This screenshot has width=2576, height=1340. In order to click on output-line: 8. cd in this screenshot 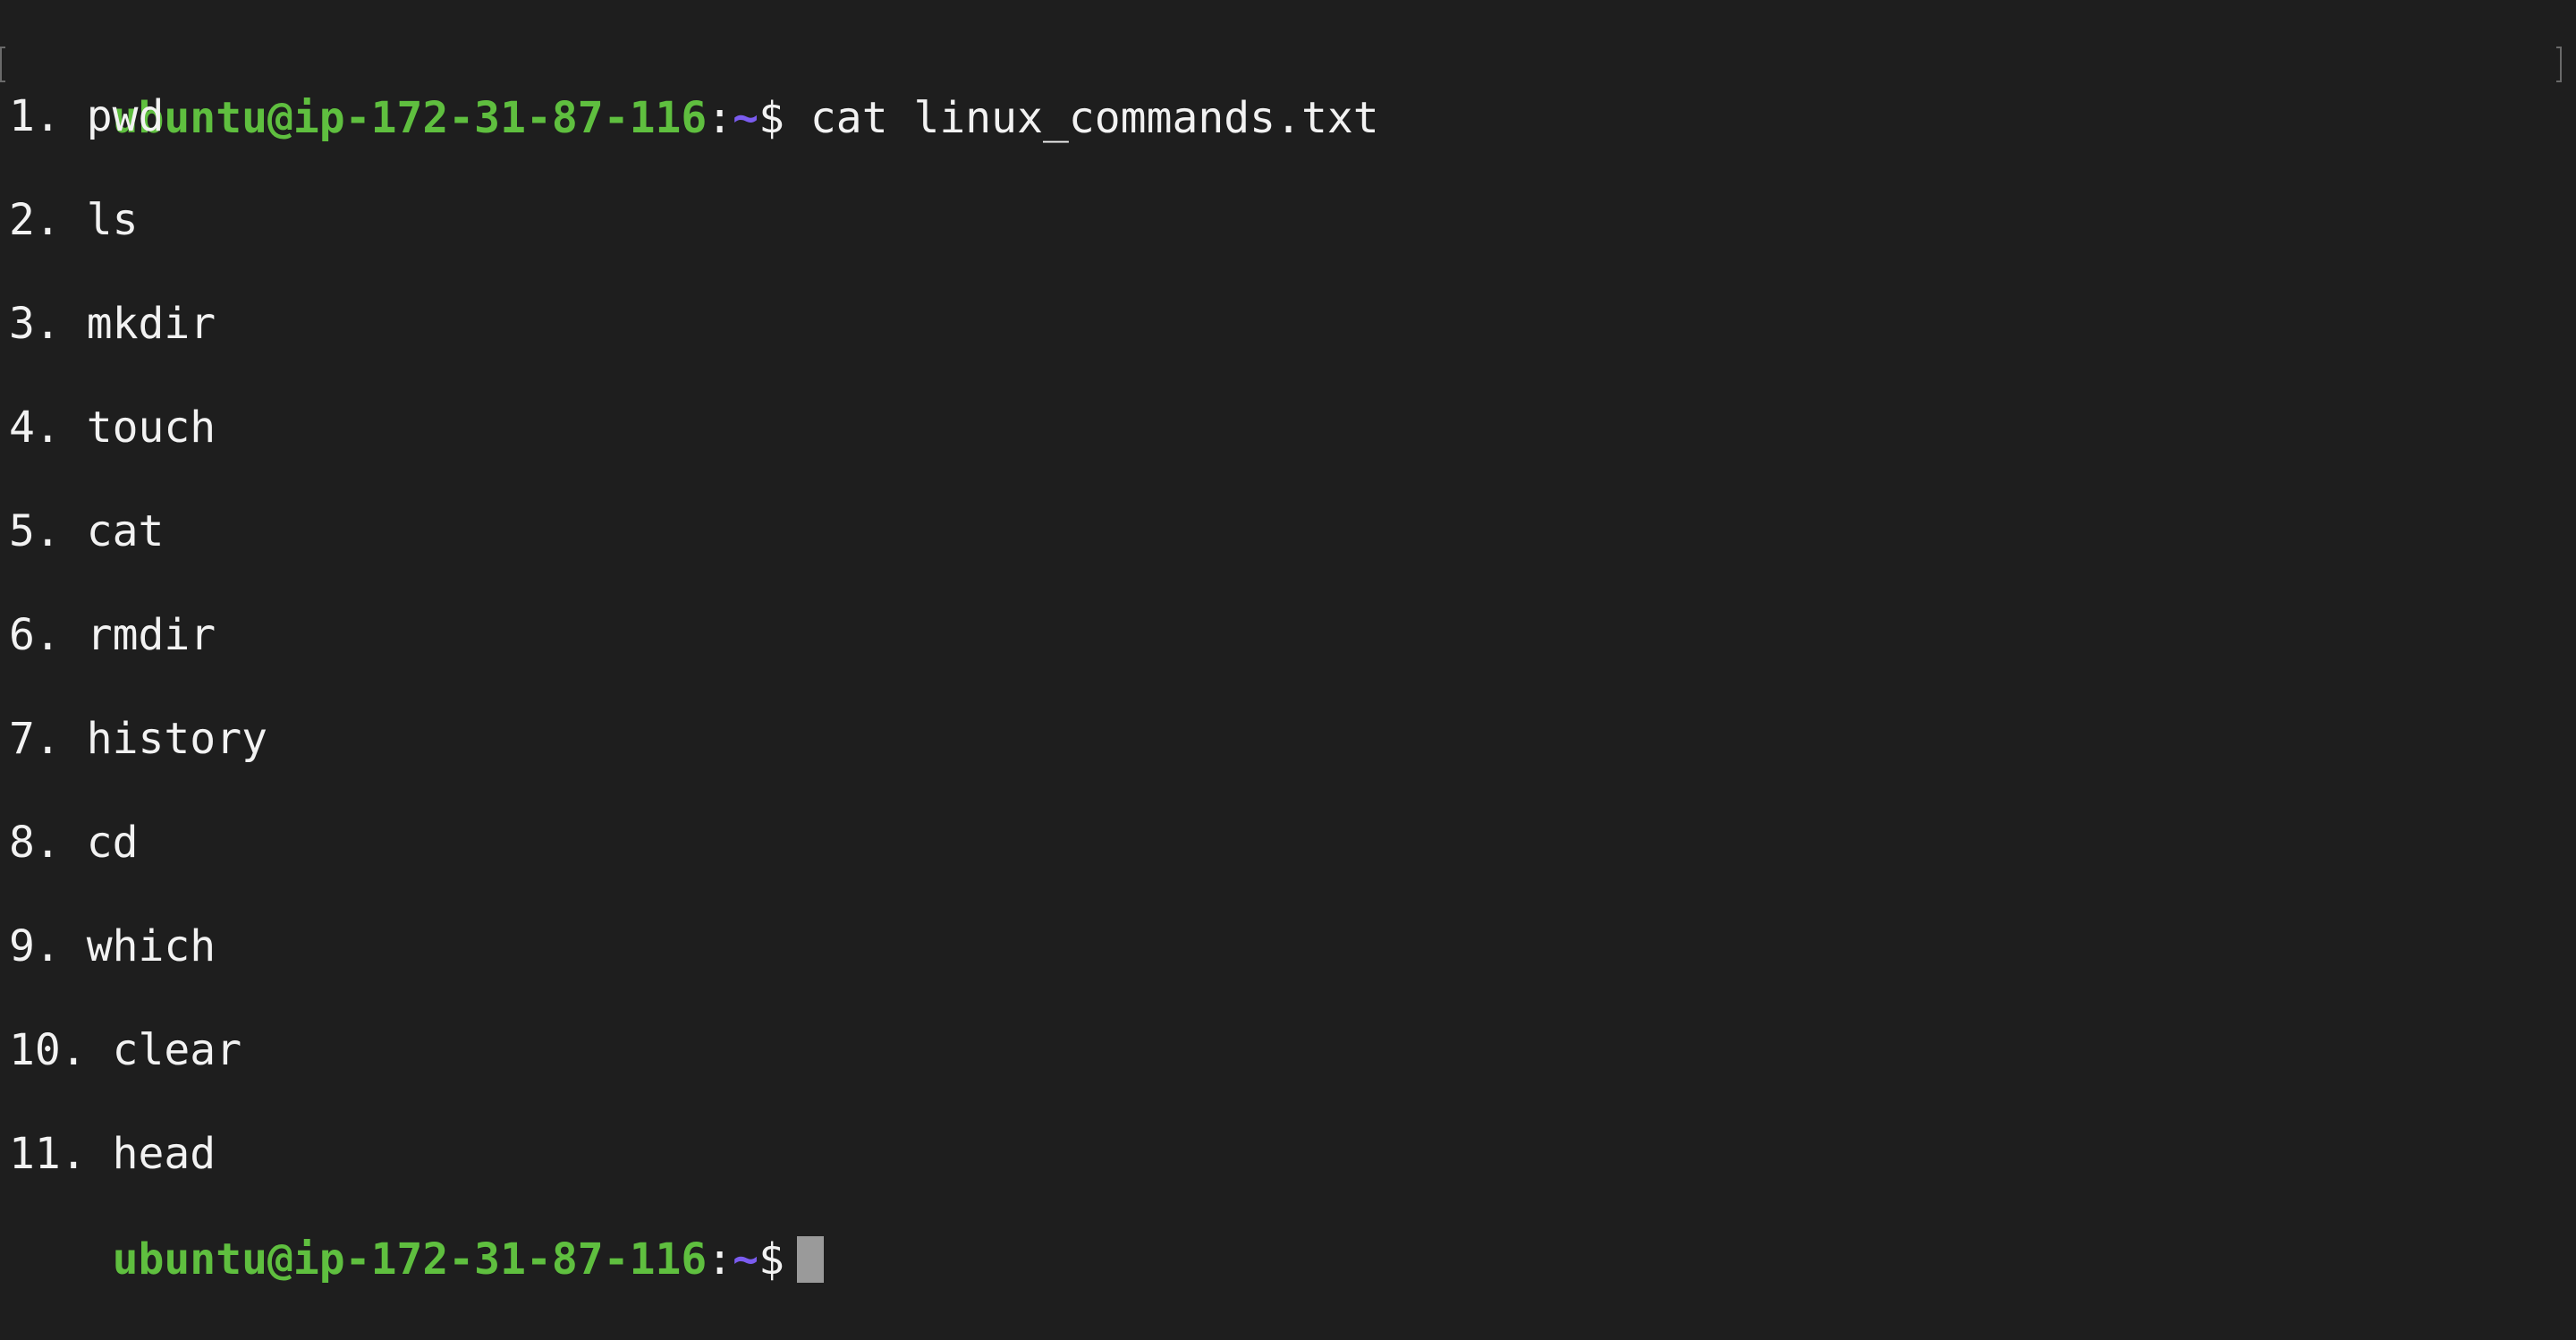, I will do `click(74, 843)`.